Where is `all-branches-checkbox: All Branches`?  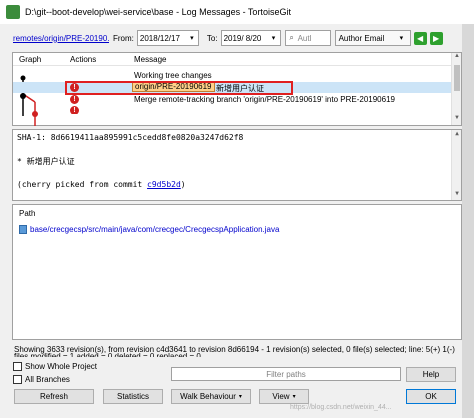
all-branches-checkbox: All Branches is located at coordinates (41, 379).